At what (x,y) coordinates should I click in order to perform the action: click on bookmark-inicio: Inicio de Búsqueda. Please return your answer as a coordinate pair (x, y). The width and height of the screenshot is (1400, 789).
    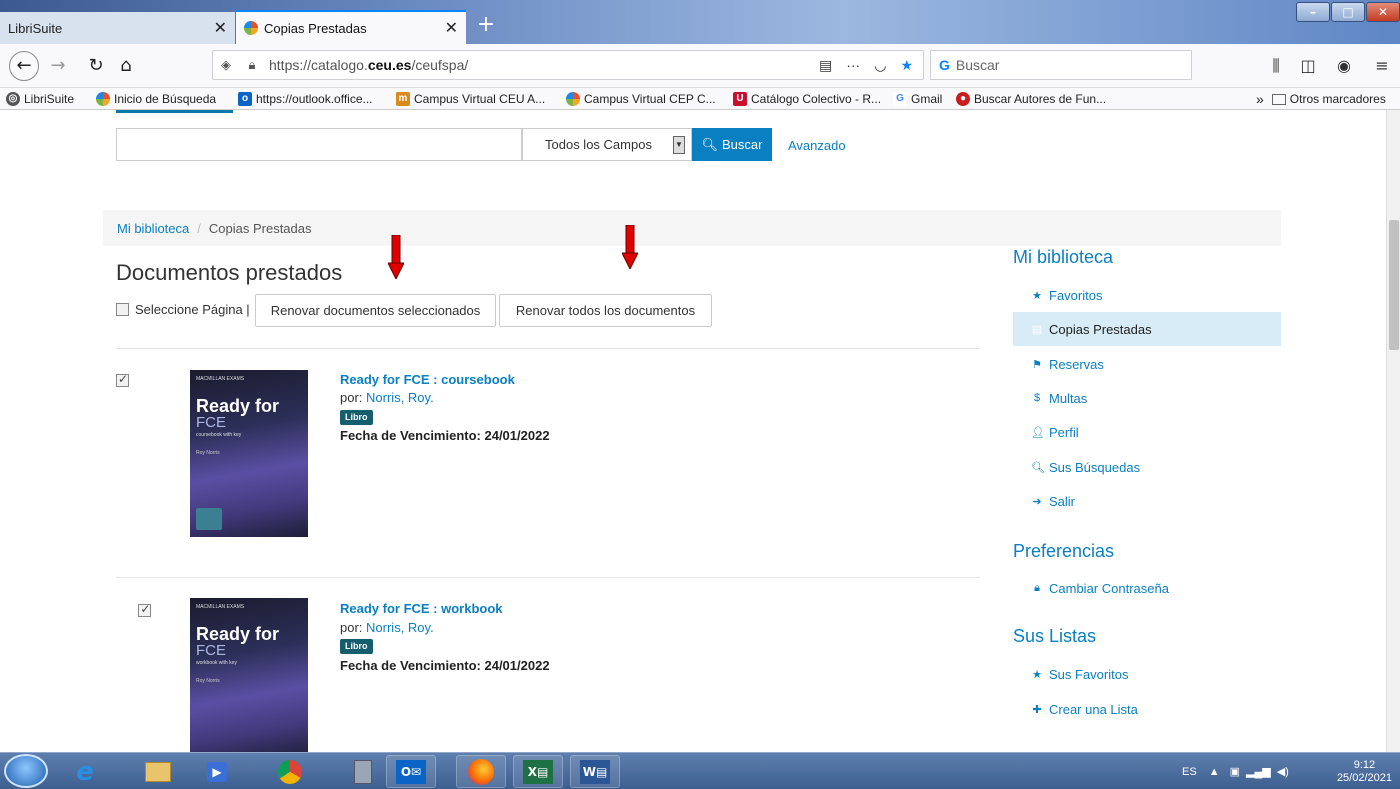
    Looking at the image, I should click on (156, 99).